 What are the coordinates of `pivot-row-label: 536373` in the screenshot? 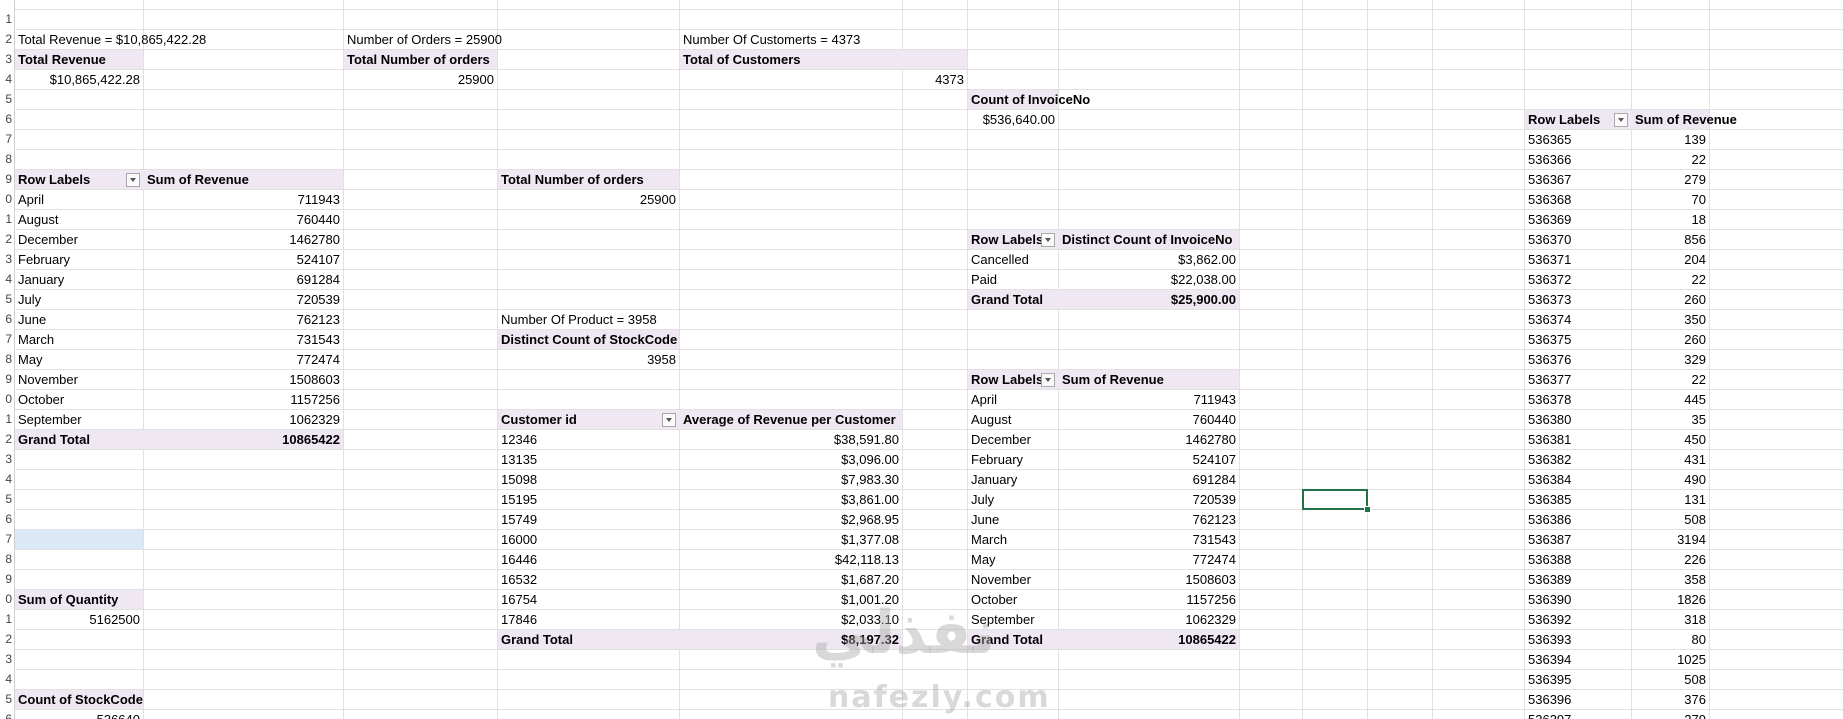 It's located at (1578, 300).